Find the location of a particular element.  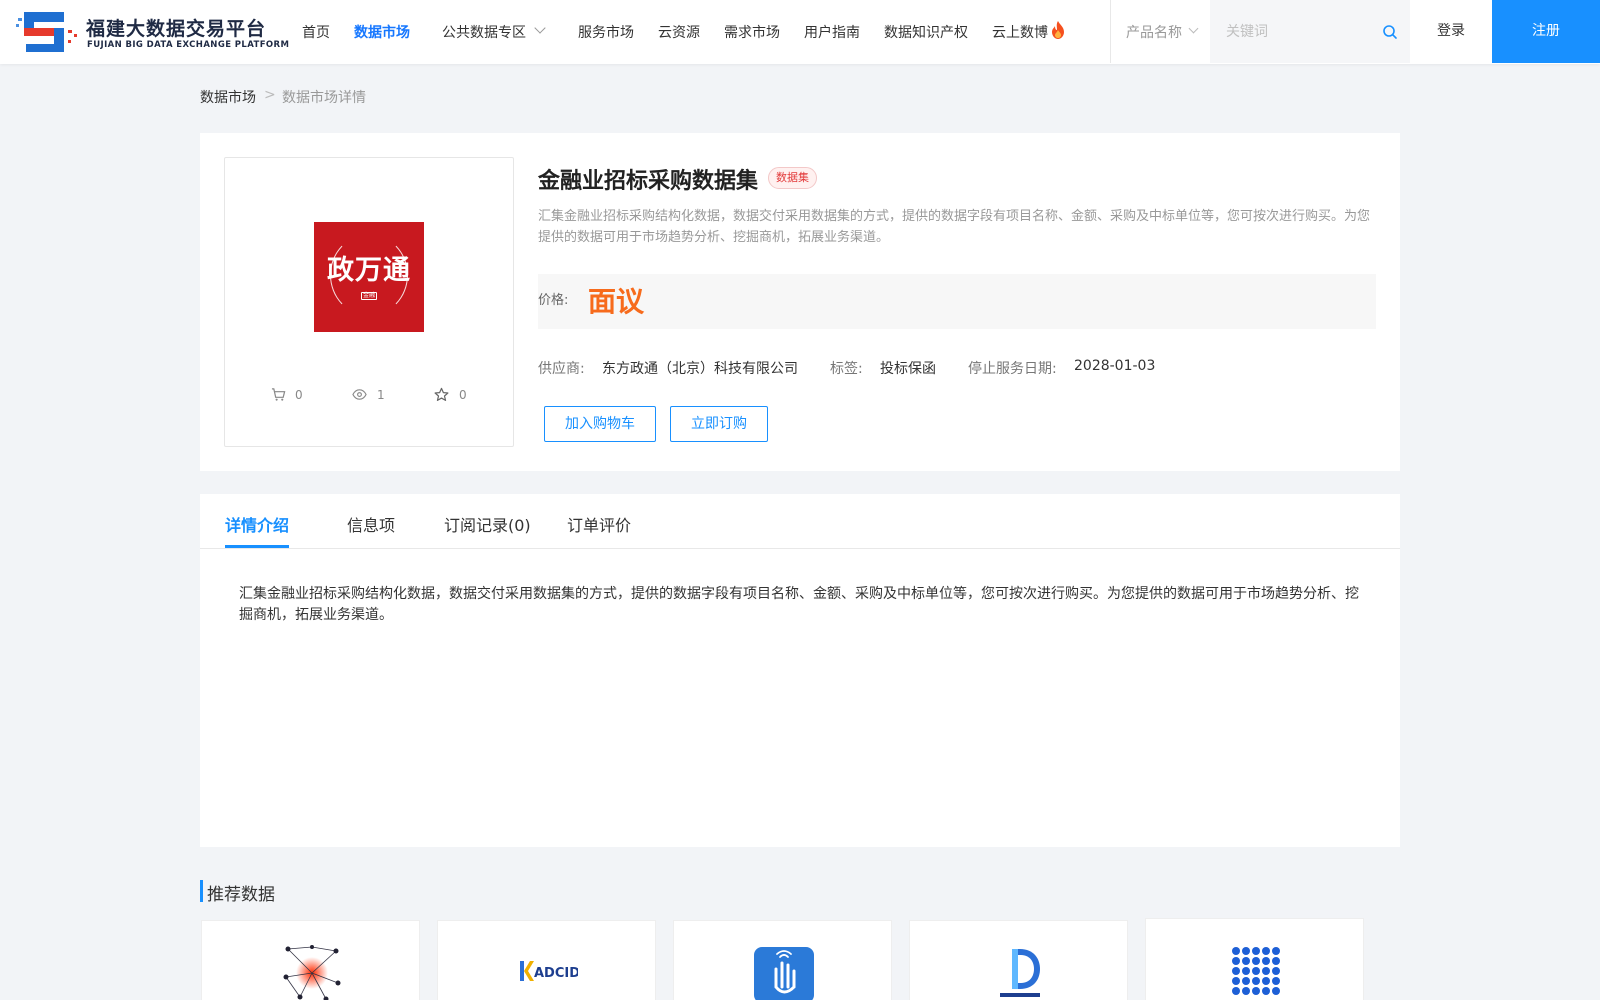

tab-details: 详情介绍 is located at coordinates (257, 524).